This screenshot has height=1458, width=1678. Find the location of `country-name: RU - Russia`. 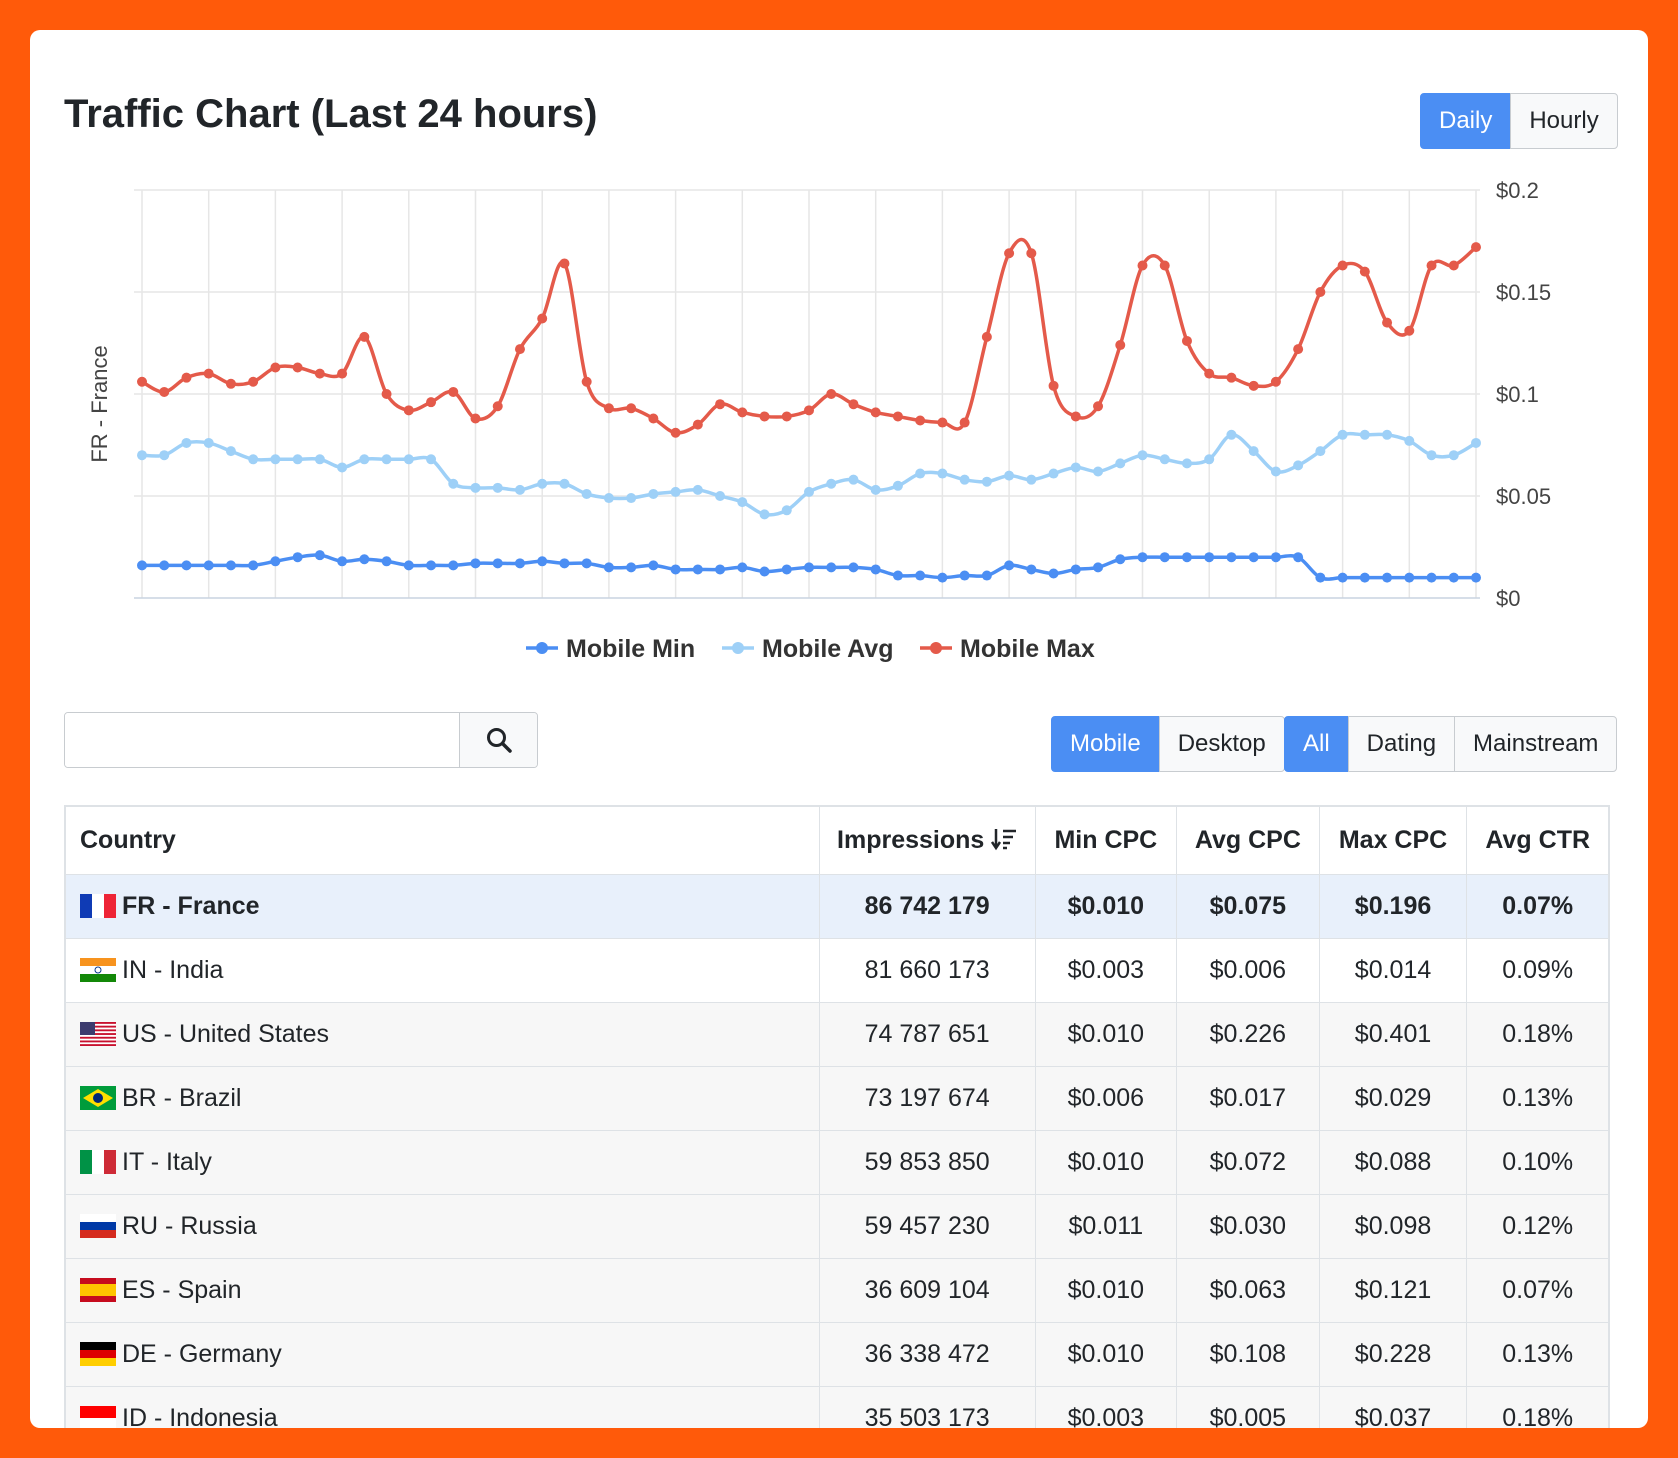

country-name: RU - Russia is located at coordinates (189, 1226).